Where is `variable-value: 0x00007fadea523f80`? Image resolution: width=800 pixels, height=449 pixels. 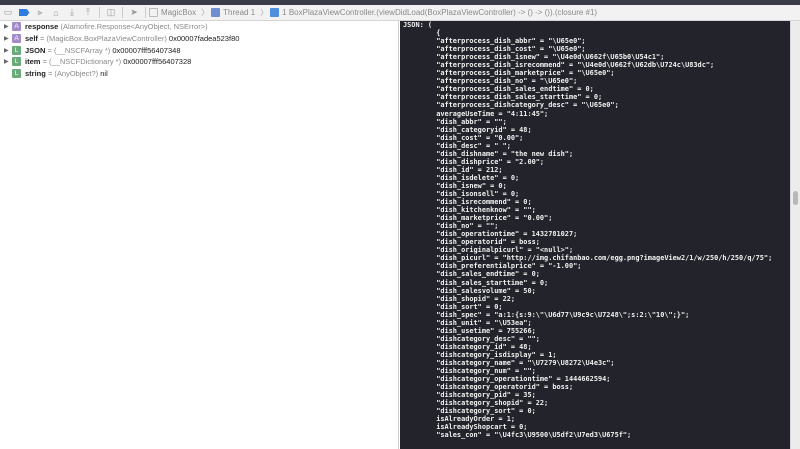 variable-value: 0x00007fadea523f80 is located at coordinates (204, 39).